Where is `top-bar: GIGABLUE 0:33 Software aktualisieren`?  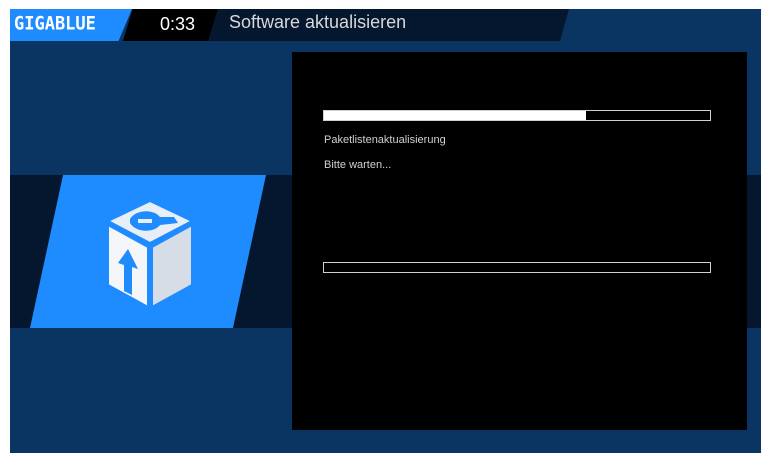 top-bar: GIGABLUE 0:33 Software aktualisieren is located at coordinates (290, 25).